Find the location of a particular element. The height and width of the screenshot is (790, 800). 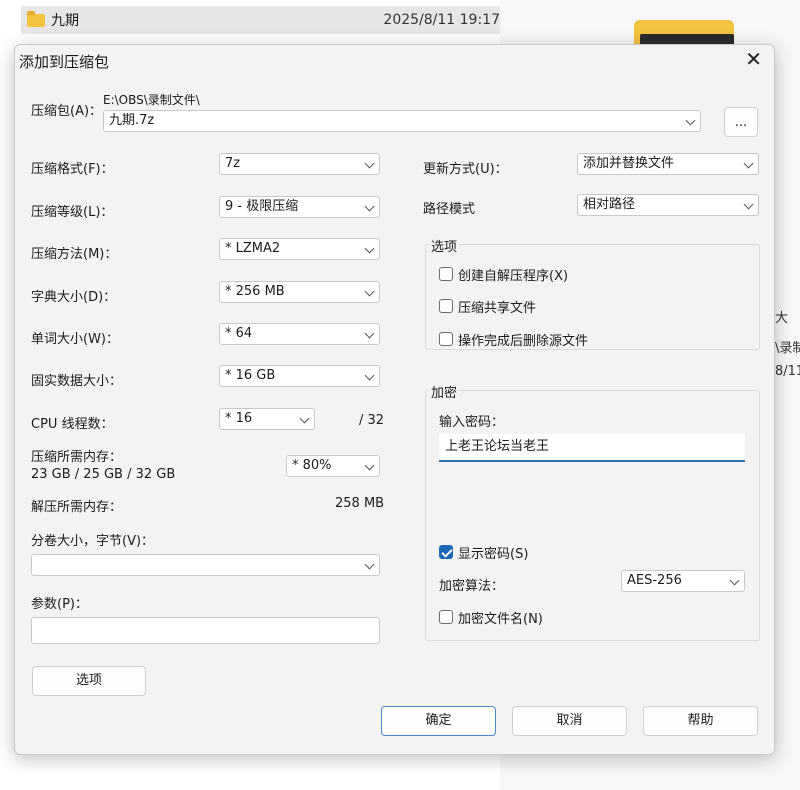

update-mode-label: 更新方式(U)： is located at coordinates (465, 169).